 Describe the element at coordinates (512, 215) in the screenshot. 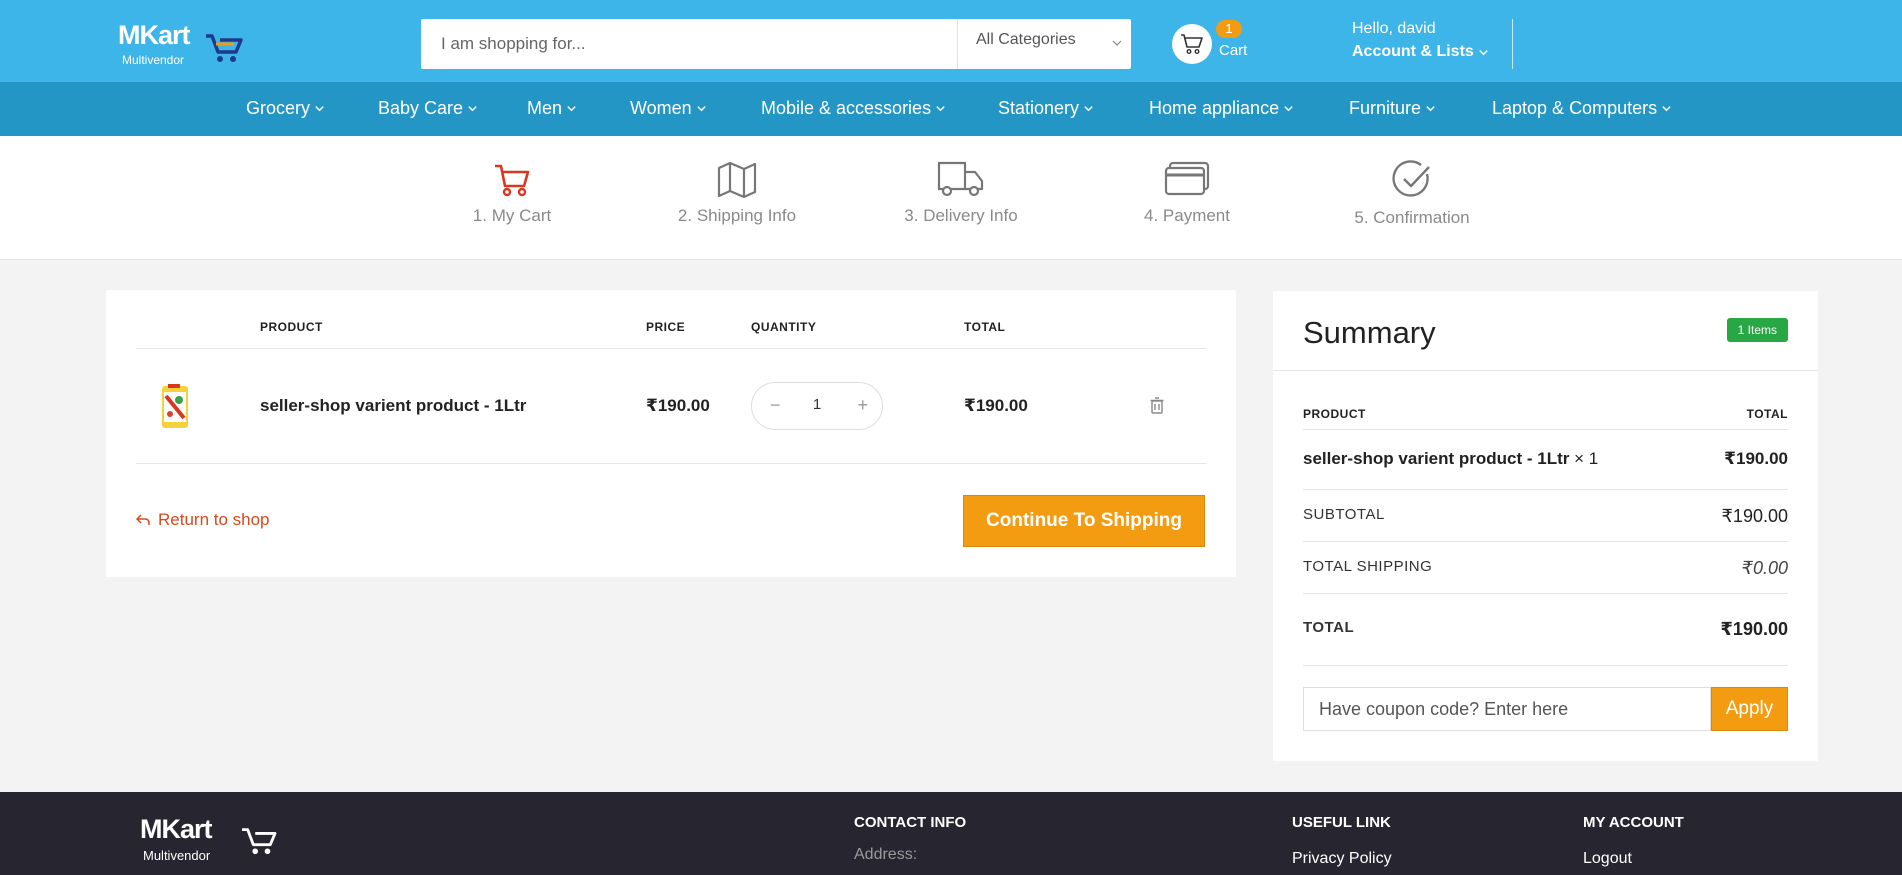

I see `step-label: 1. My Cart` at that location.